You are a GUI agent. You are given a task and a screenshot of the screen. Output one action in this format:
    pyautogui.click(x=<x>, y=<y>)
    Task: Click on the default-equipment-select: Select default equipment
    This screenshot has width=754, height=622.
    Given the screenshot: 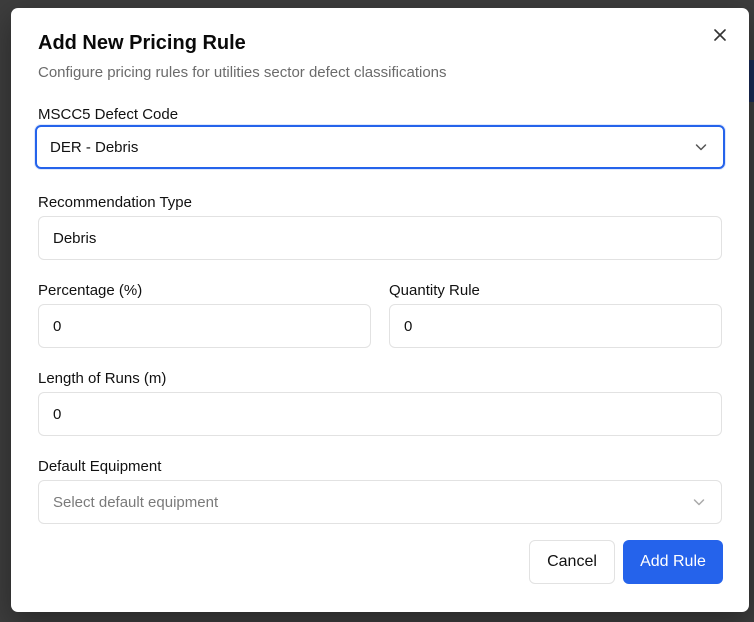 What is the action you would take?
    pyautogui.click(x=380, y=502)
    